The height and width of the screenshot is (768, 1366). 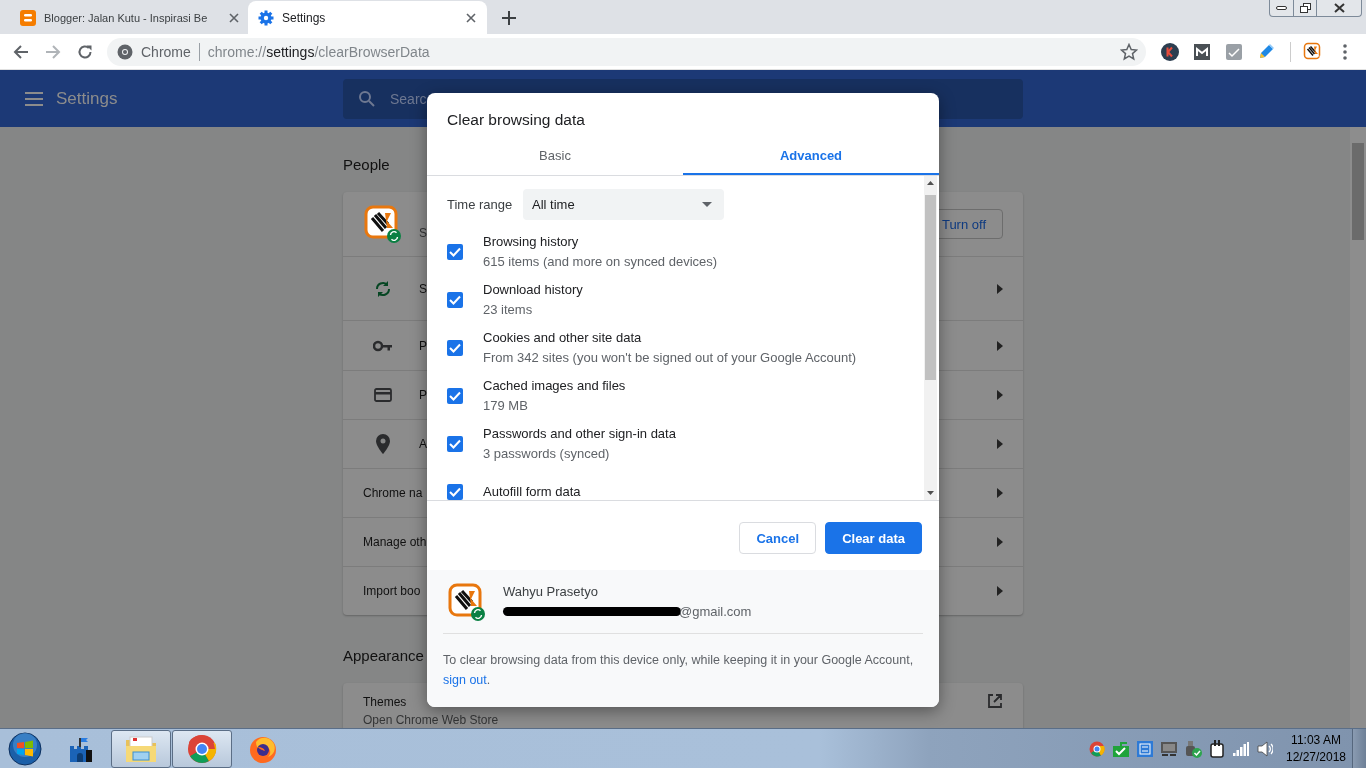 I want to click on section-heading: Appearance, so click(x=383, y=656).